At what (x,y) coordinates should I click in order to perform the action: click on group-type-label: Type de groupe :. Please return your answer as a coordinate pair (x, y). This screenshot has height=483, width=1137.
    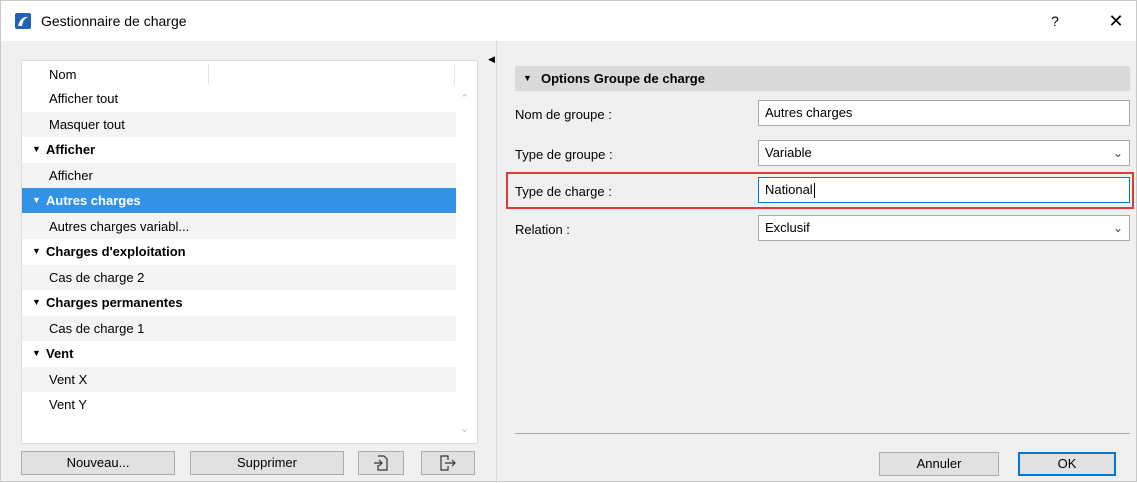
    Looking at the image, I should click on (564, 154).